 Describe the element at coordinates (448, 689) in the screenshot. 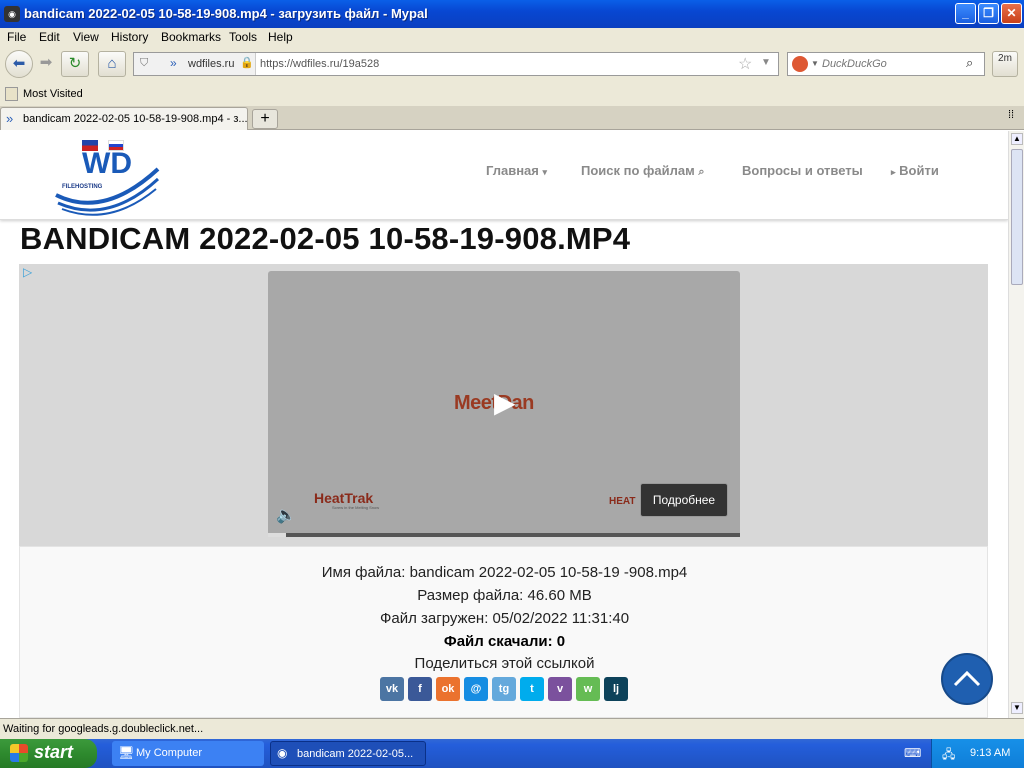

I see `share-odnoklassniki-button: ok` at that location.